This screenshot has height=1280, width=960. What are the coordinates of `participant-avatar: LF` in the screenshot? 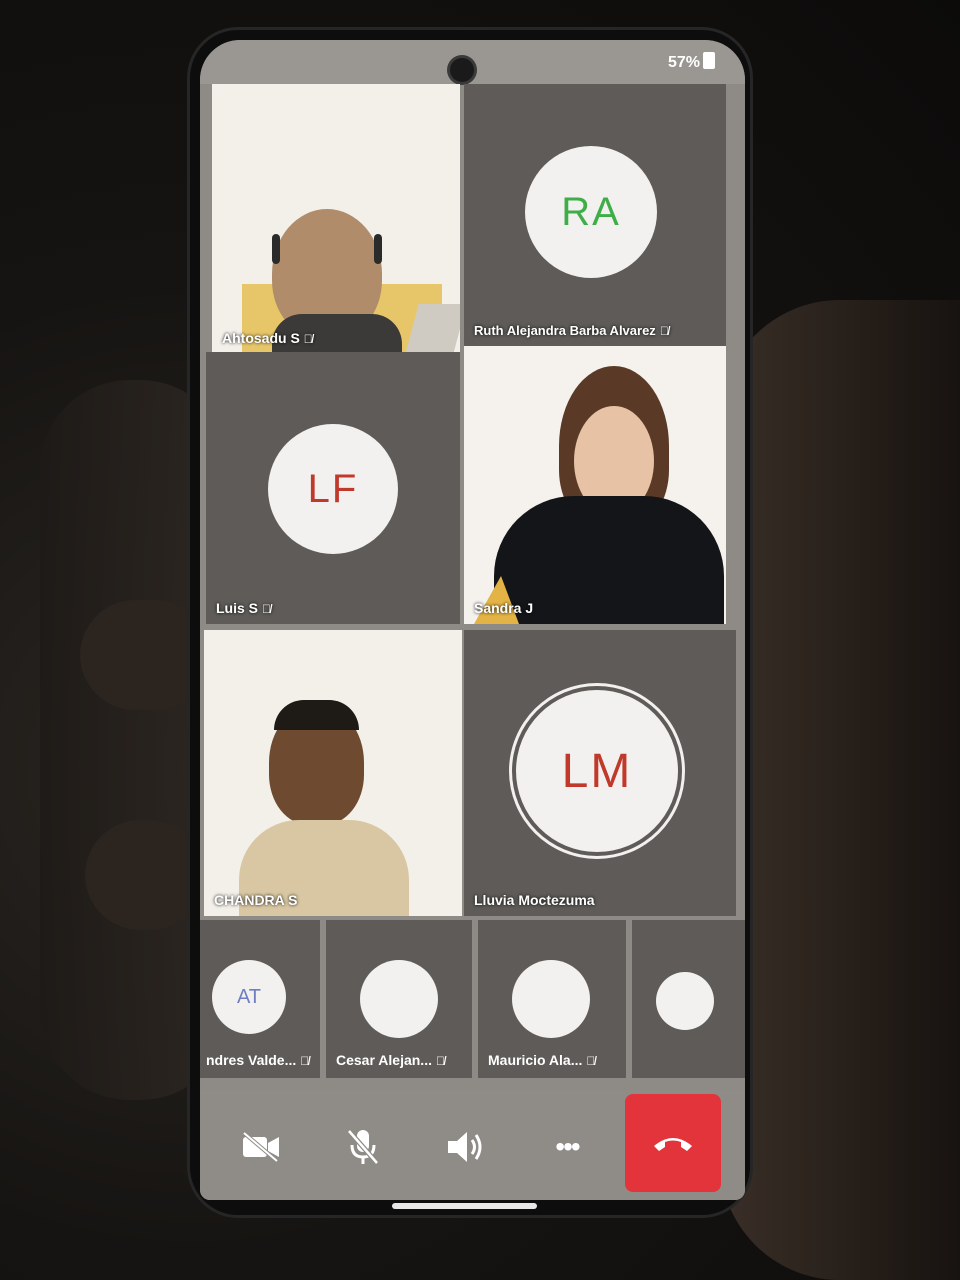 It's located at (333, 489).